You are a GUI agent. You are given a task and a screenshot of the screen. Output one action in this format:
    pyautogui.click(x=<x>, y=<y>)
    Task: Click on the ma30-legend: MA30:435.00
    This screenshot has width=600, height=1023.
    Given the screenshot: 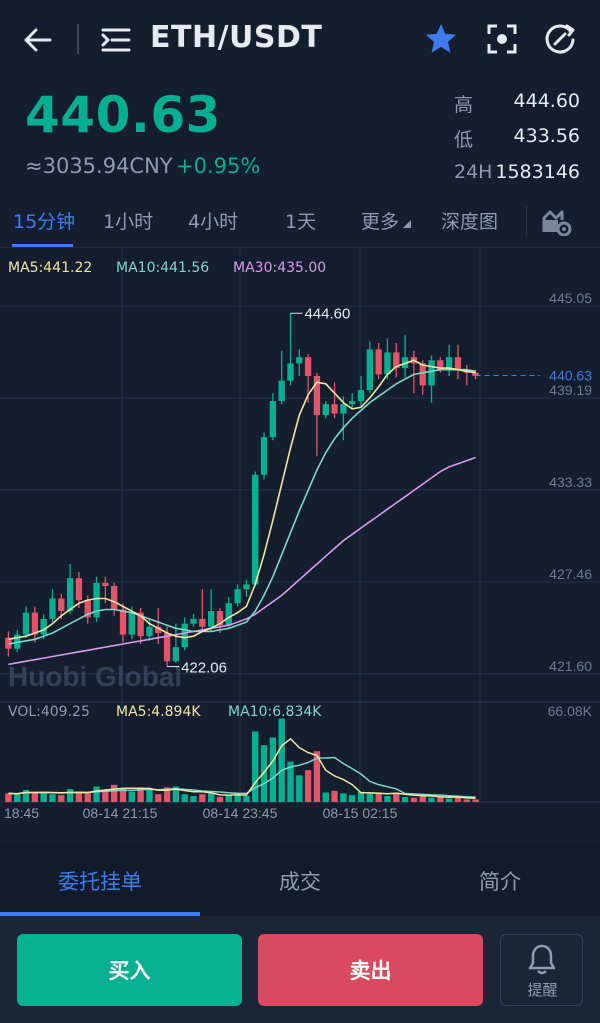 What is the action you would take?
    pyautogui.click(x=280, y=268)
    